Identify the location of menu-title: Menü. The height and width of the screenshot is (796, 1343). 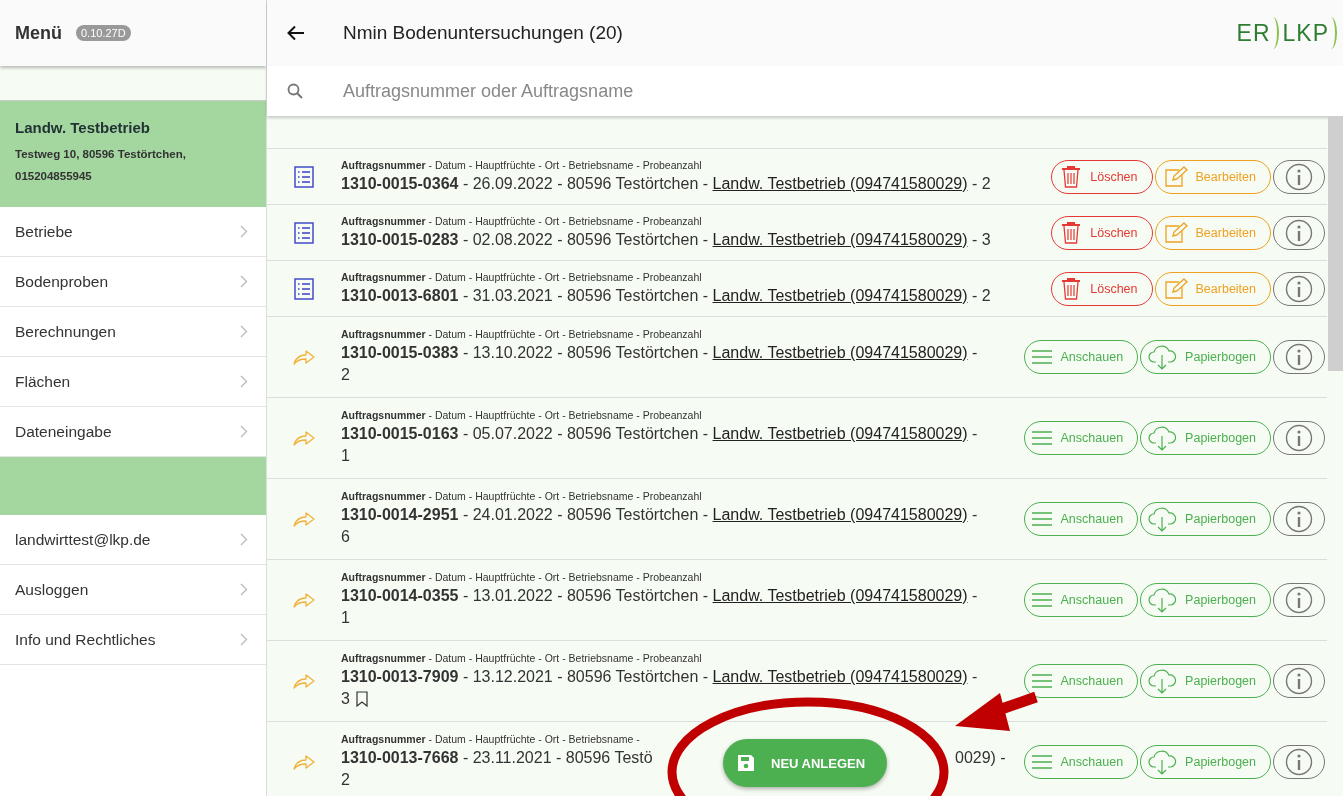
(38, 33).